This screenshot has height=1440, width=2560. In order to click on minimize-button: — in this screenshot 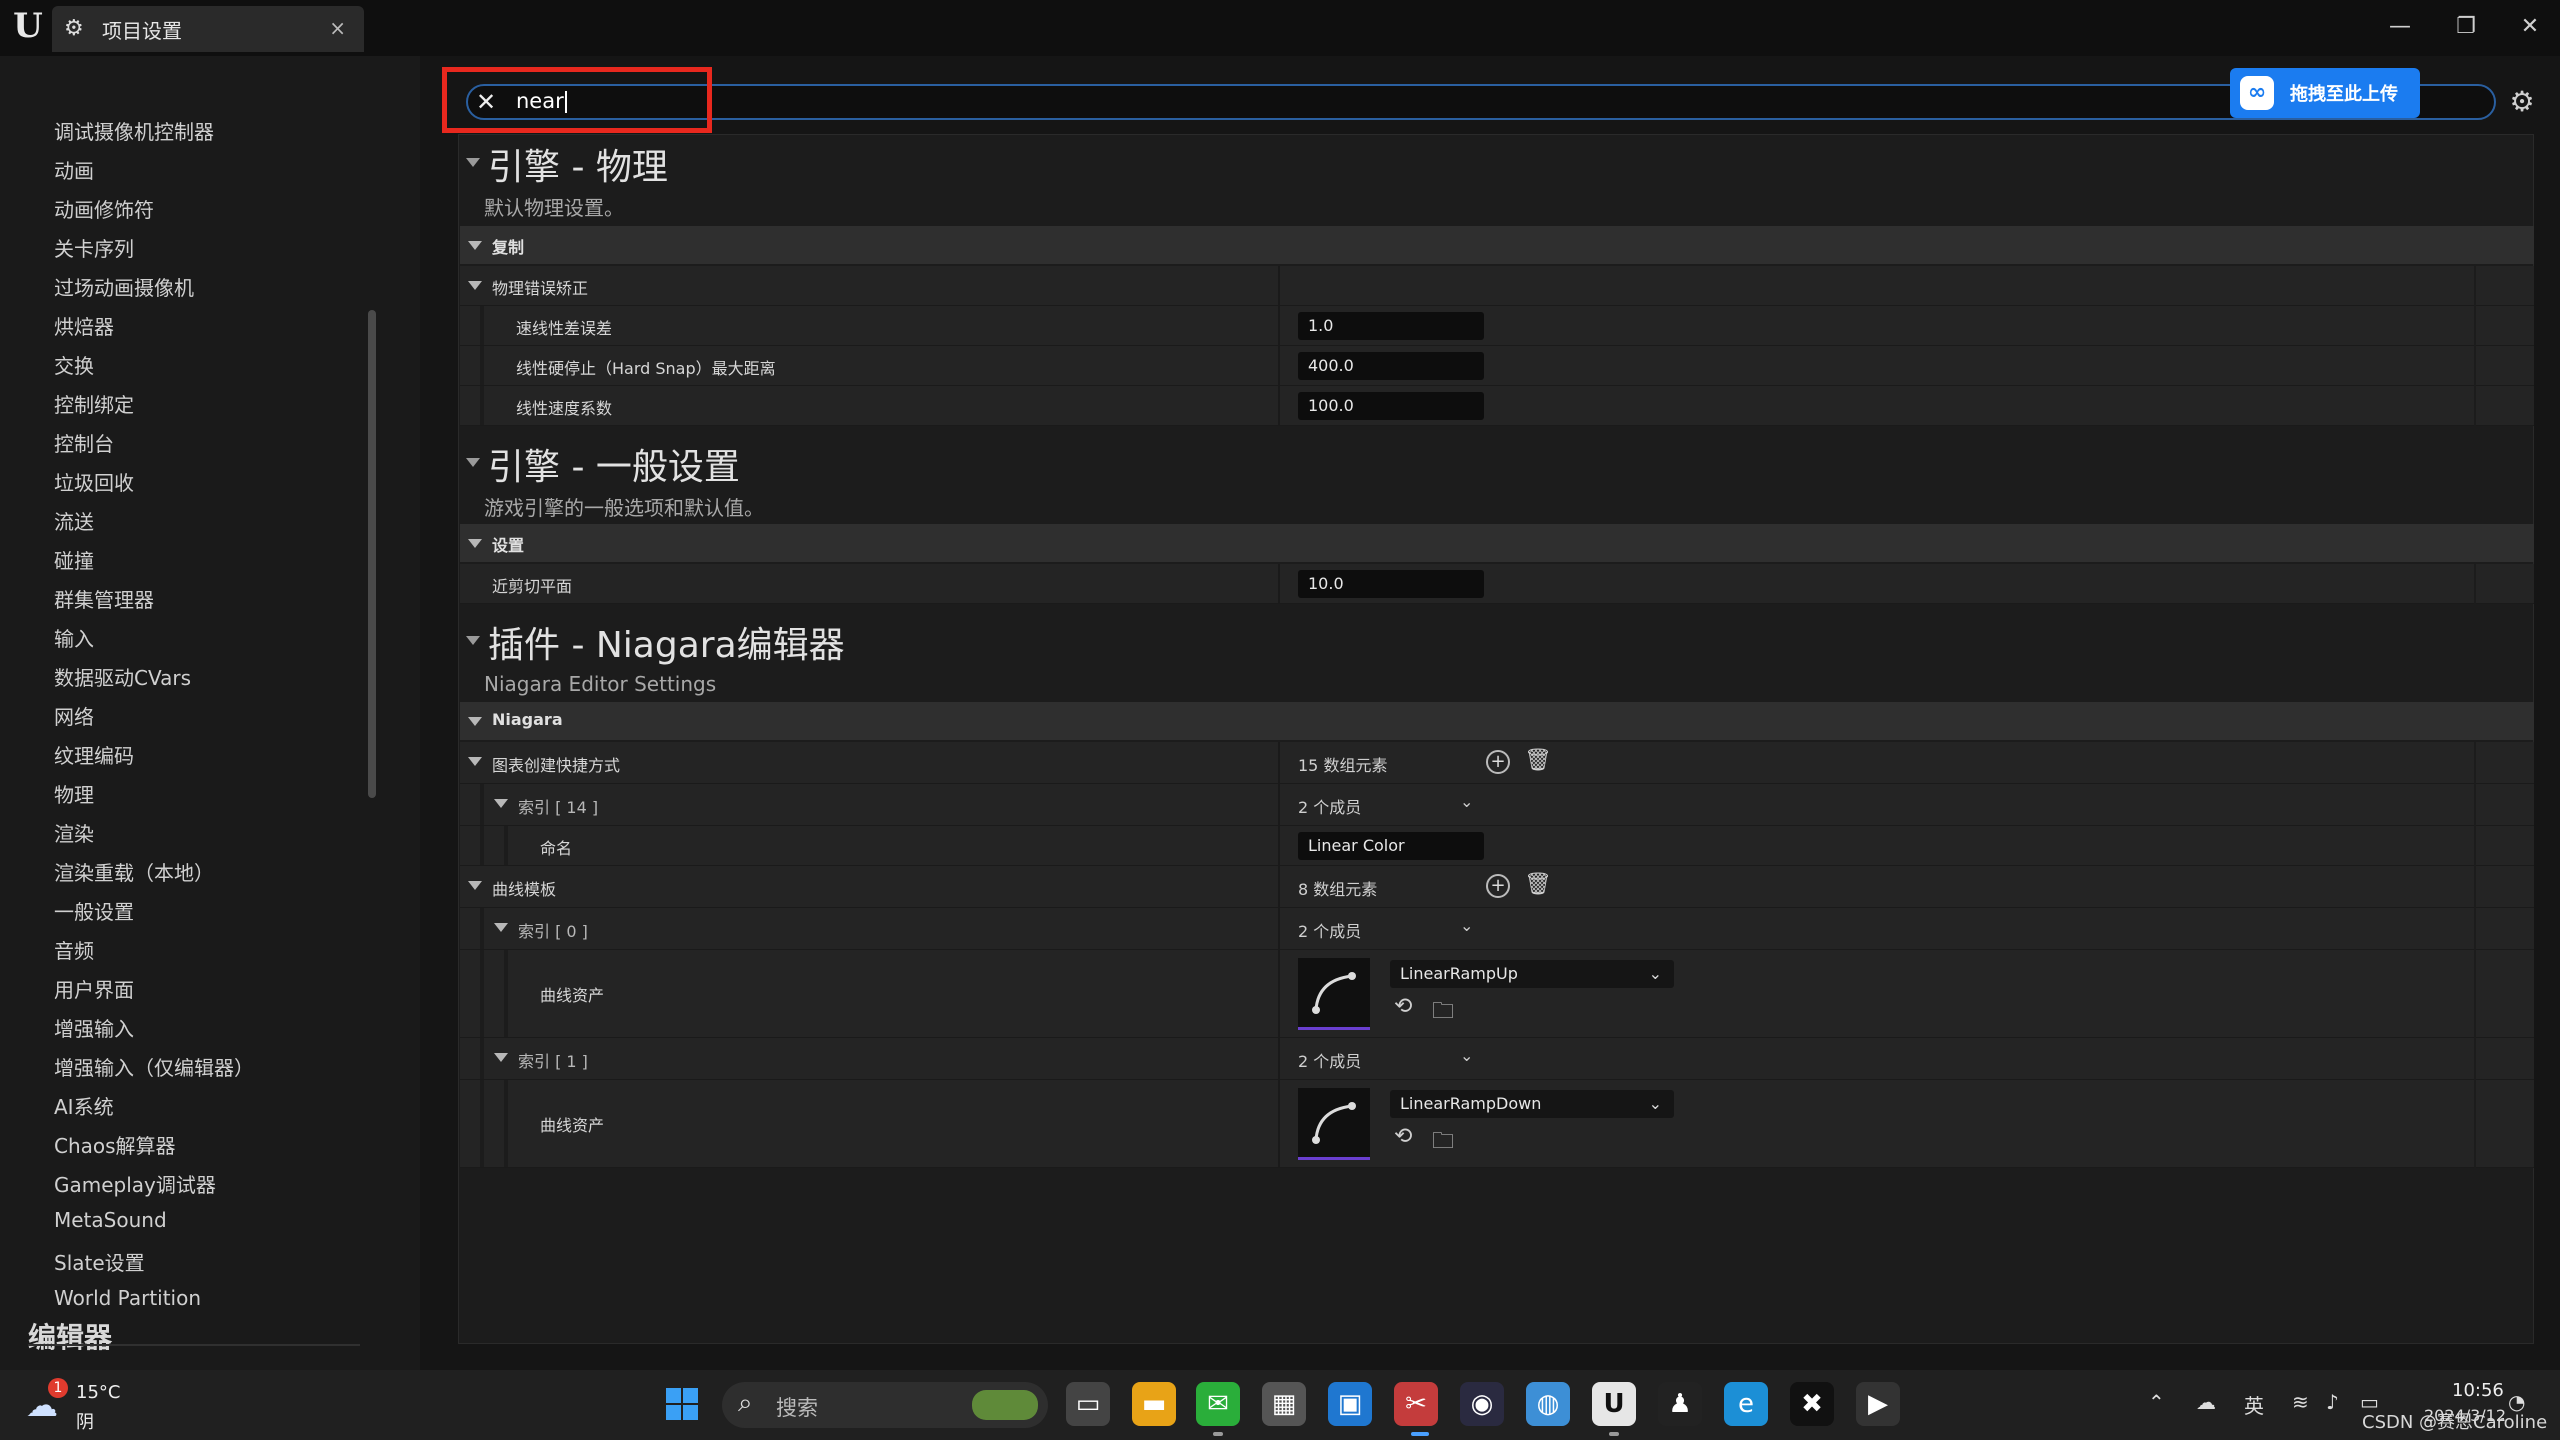, I will do `click(2400, 27)`.